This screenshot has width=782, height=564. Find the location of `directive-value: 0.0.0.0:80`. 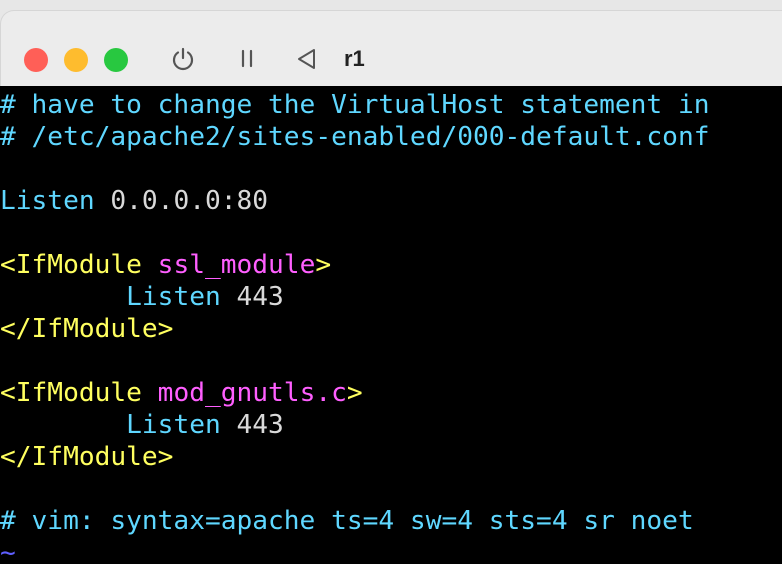

directive-value: 0.0.0.0:80 is located at coordinates (181, 201).